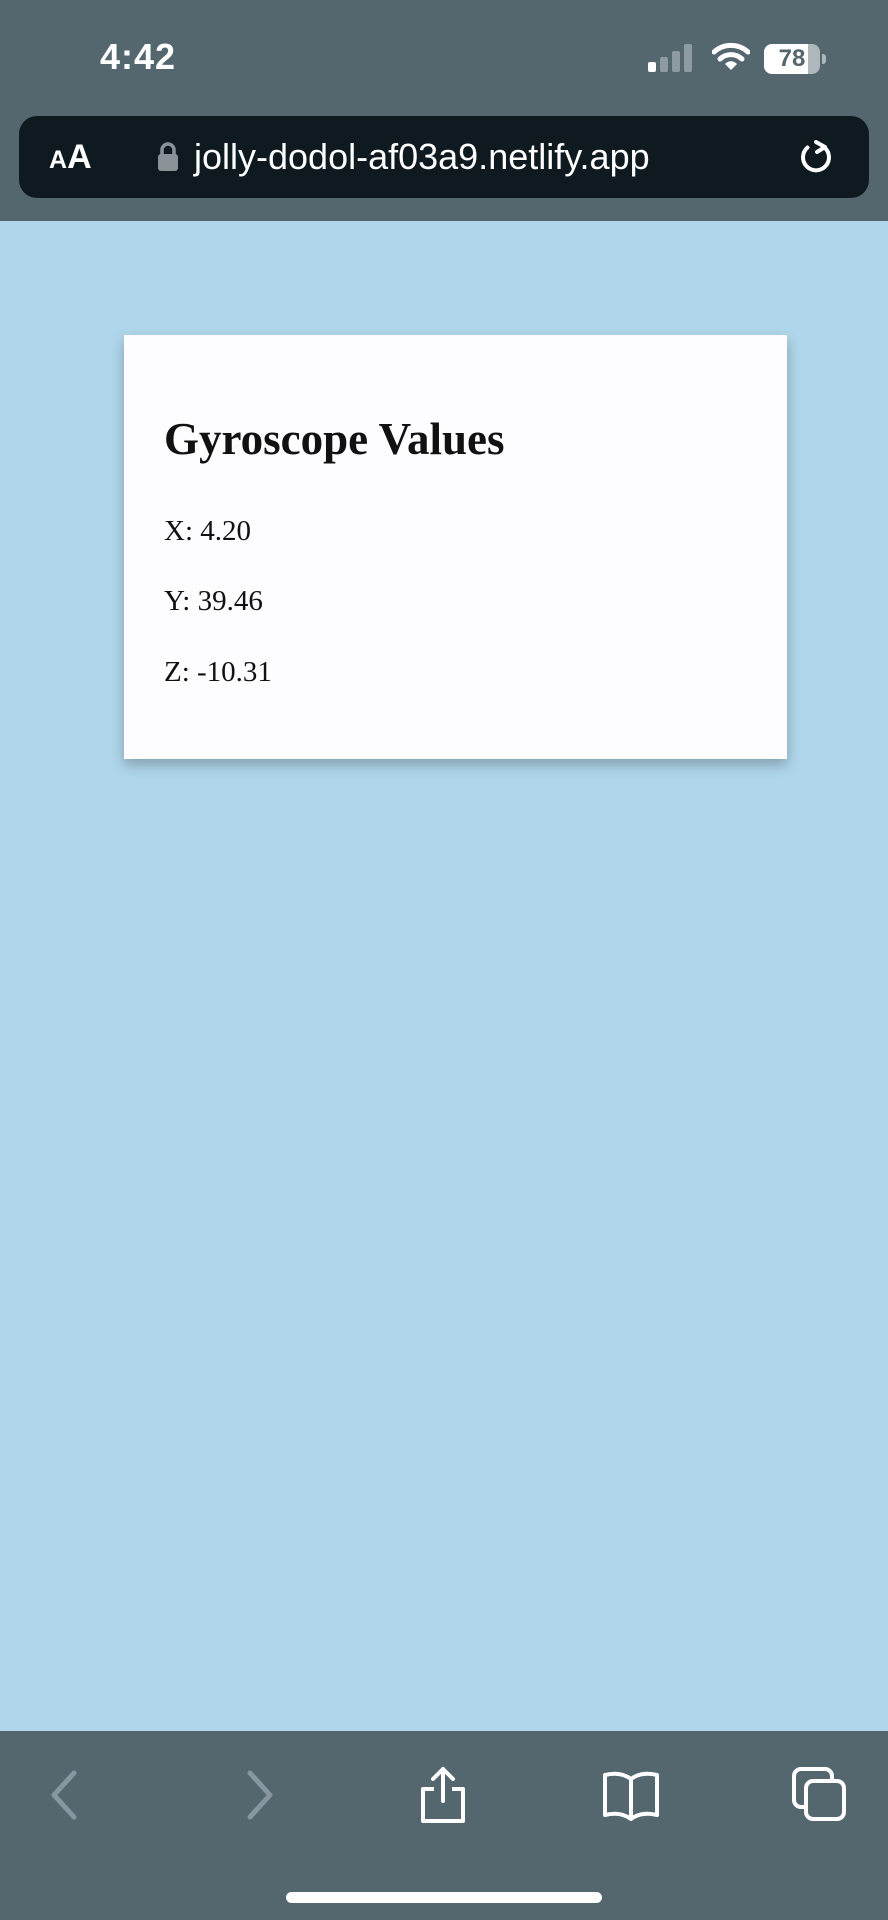 The image size is (888, 1920). I want to click on reload-icon, so click(816, 158).